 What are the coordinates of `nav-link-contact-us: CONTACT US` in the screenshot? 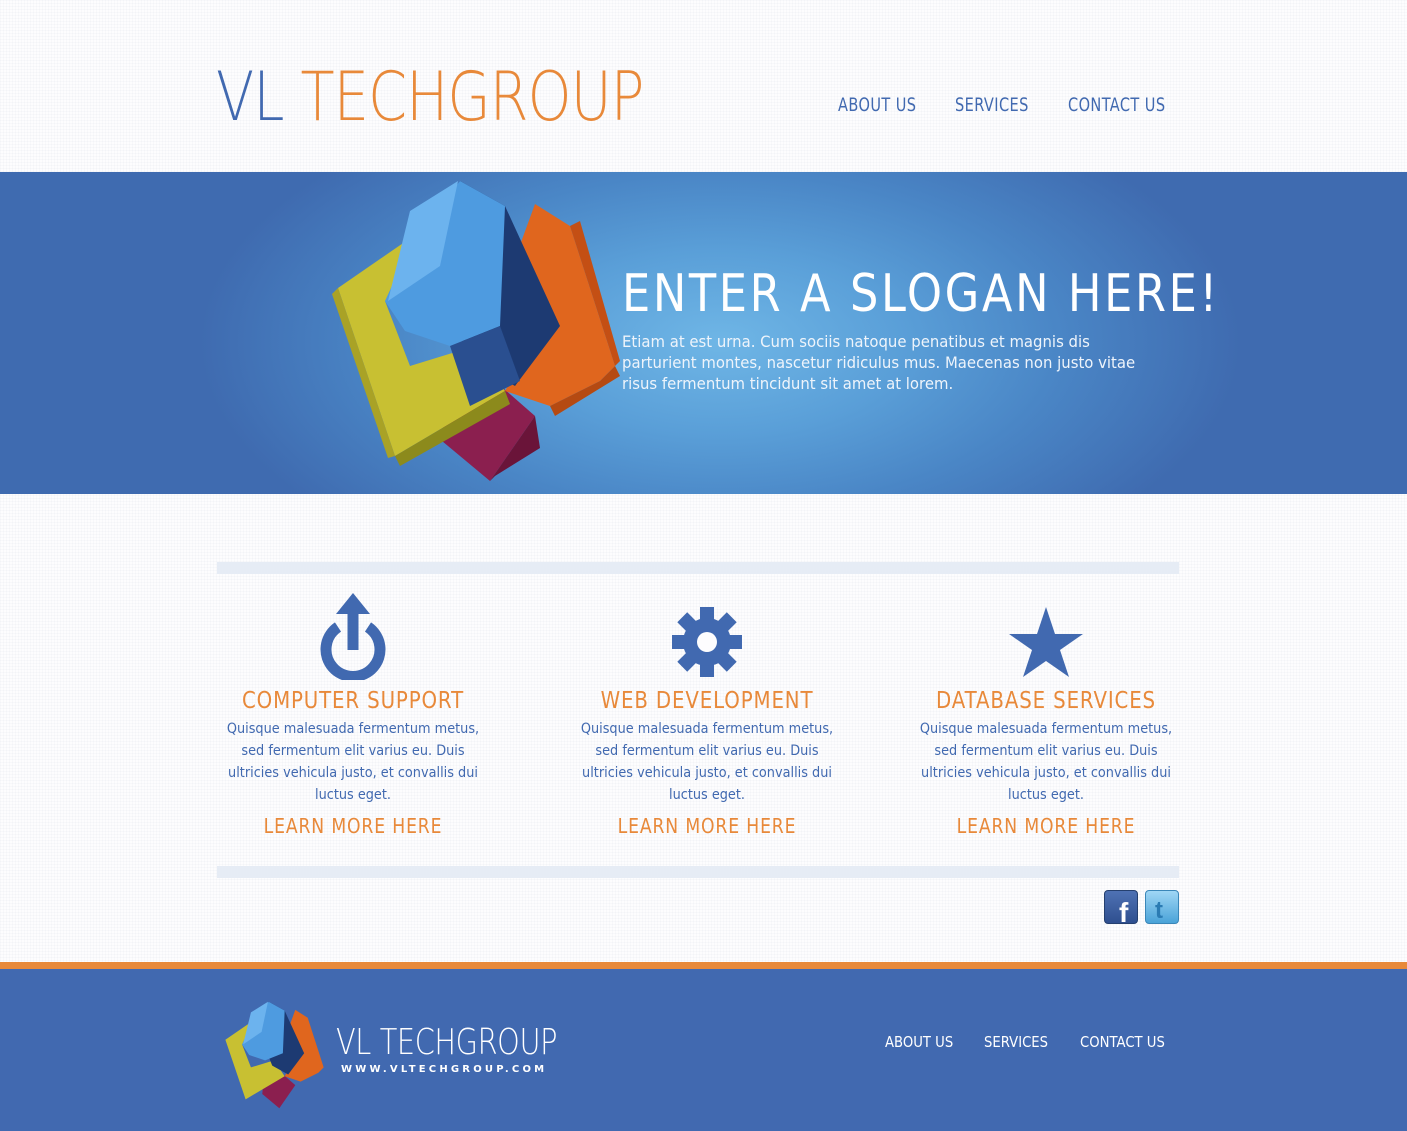 It's located at (1116, 105).